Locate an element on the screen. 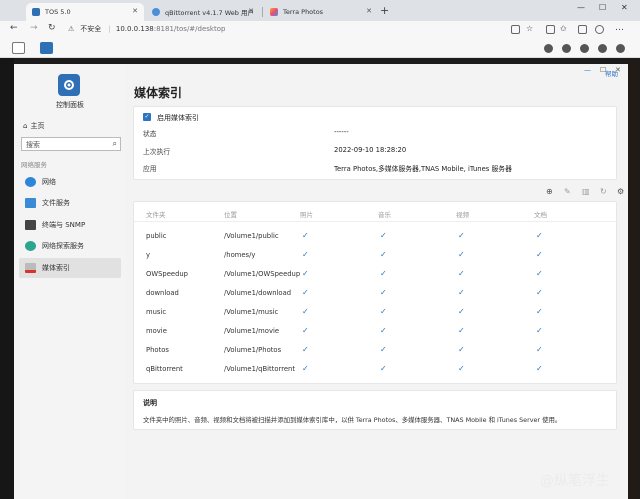 The image size is (640, 499). sidebar-item-label: 网络 is located at coordinates (49, 182).